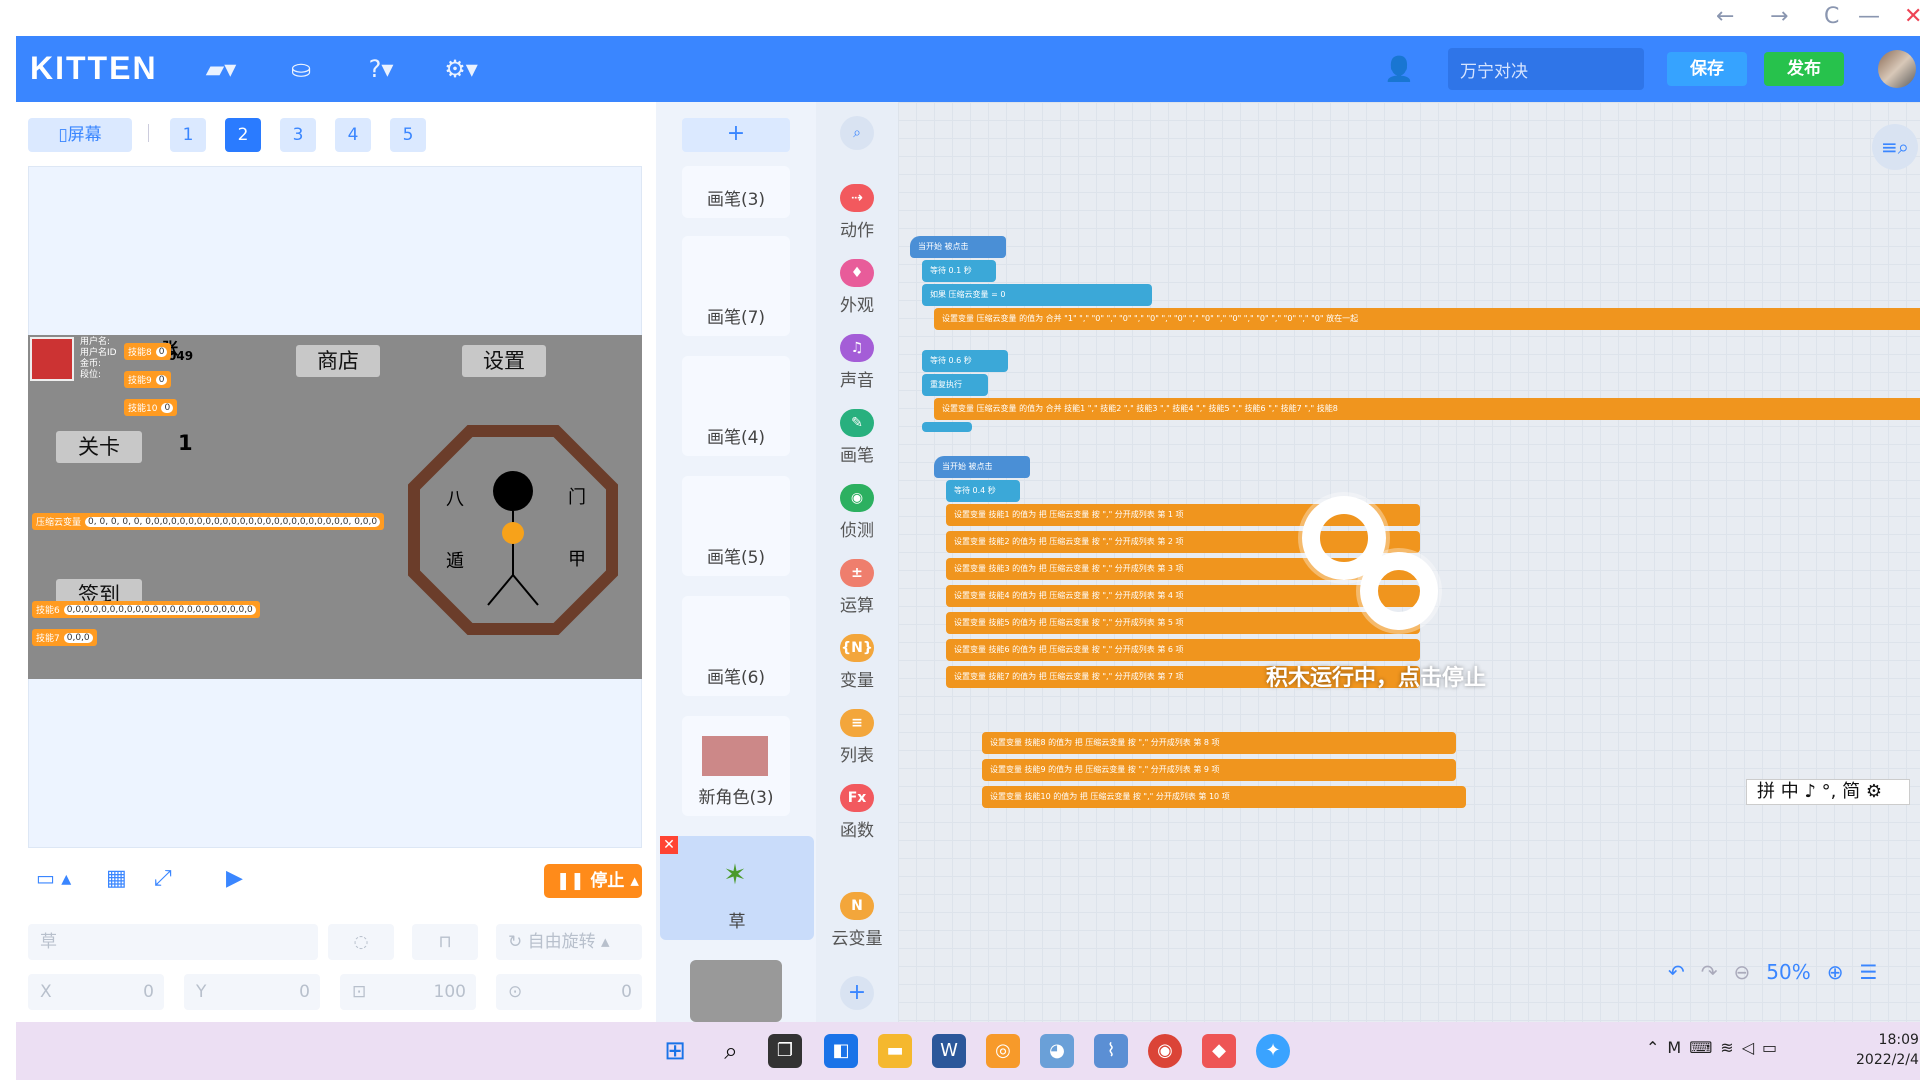 Image resolution: width=1920 pixels, height=1080 pixels. What do you see at coordinates (841, 1051) in the screenshot?
I see `widgets-icon: ◧` at bounding box center [841, 1051].